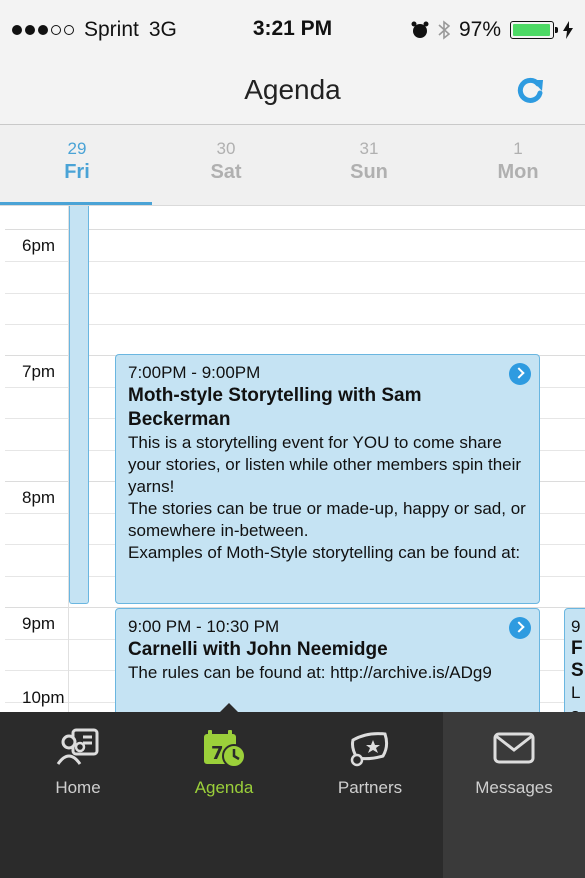 The width and height of the screenshot is (585, 878). What do you see at coordinates (217, 753) in the screenshot?
I see `svg-text: 7` at bounding box center [217, 753].